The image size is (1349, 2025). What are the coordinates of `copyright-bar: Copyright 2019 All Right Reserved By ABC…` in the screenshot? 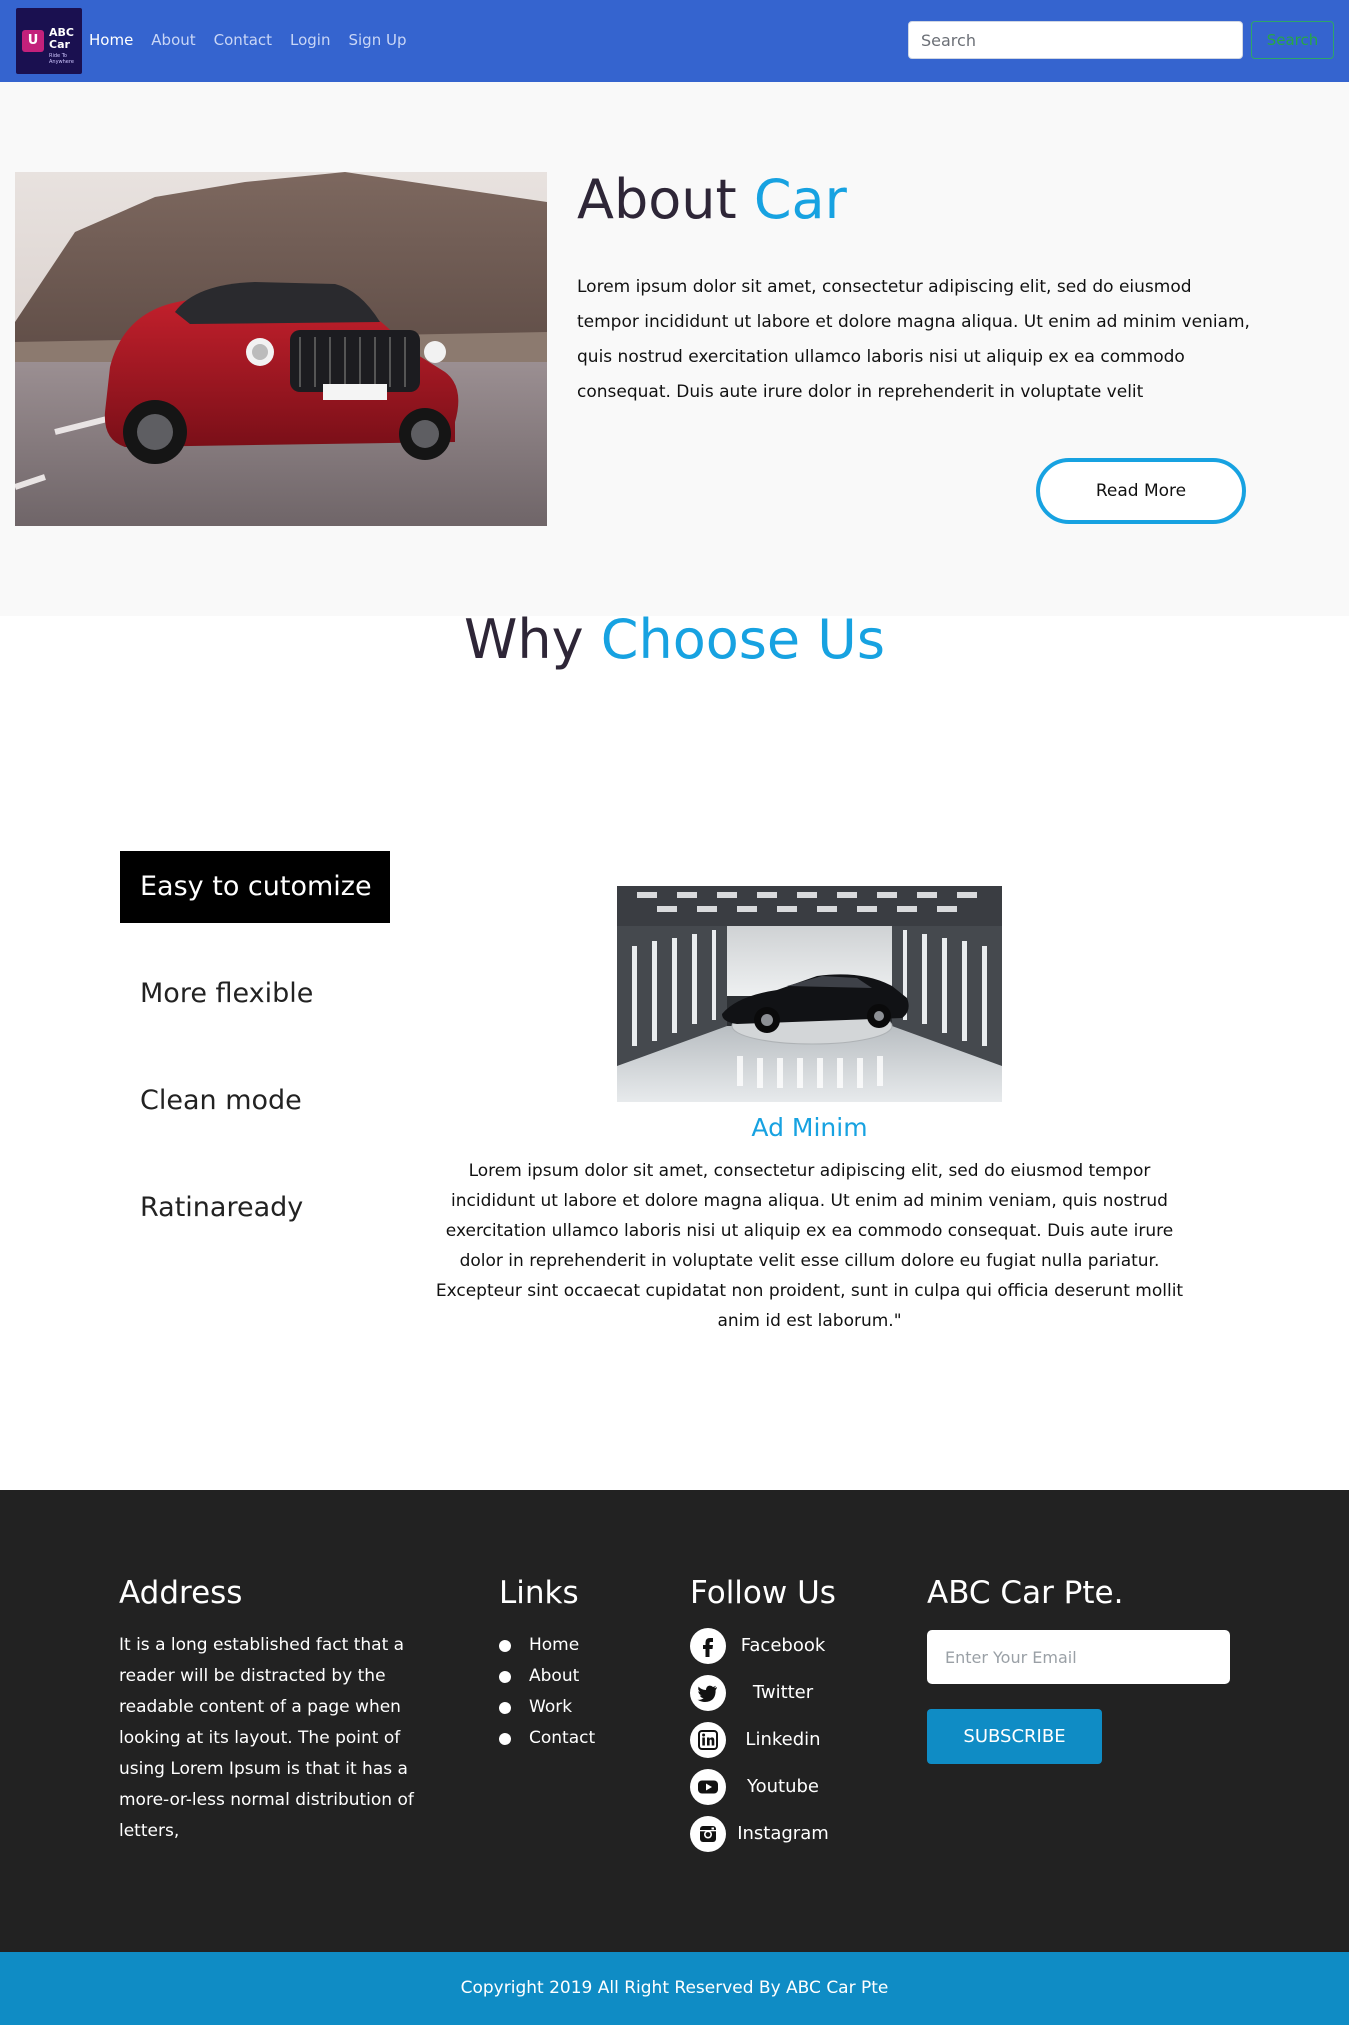 It's located at (674, 1988).